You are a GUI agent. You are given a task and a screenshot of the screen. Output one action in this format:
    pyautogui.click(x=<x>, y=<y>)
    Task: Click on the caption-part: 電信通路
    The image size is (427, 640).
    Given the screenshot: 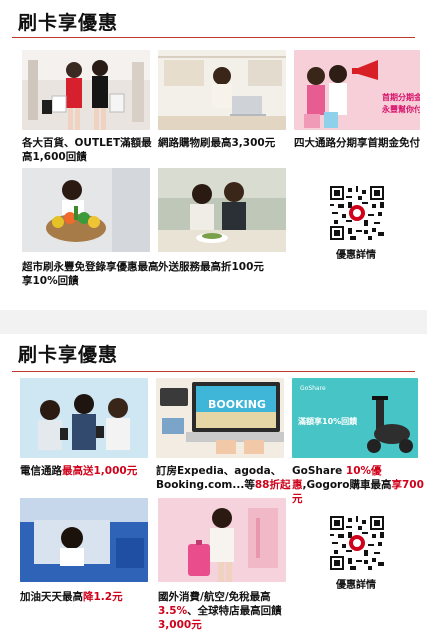 What is the action you would take?
    pyautogui.click(x=41, y=471)
    